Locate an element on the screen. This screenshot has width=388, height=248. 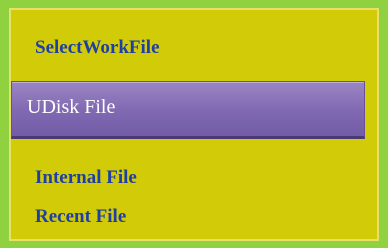
menu-item-label: UDisk File is located at coordinates (71, 107).